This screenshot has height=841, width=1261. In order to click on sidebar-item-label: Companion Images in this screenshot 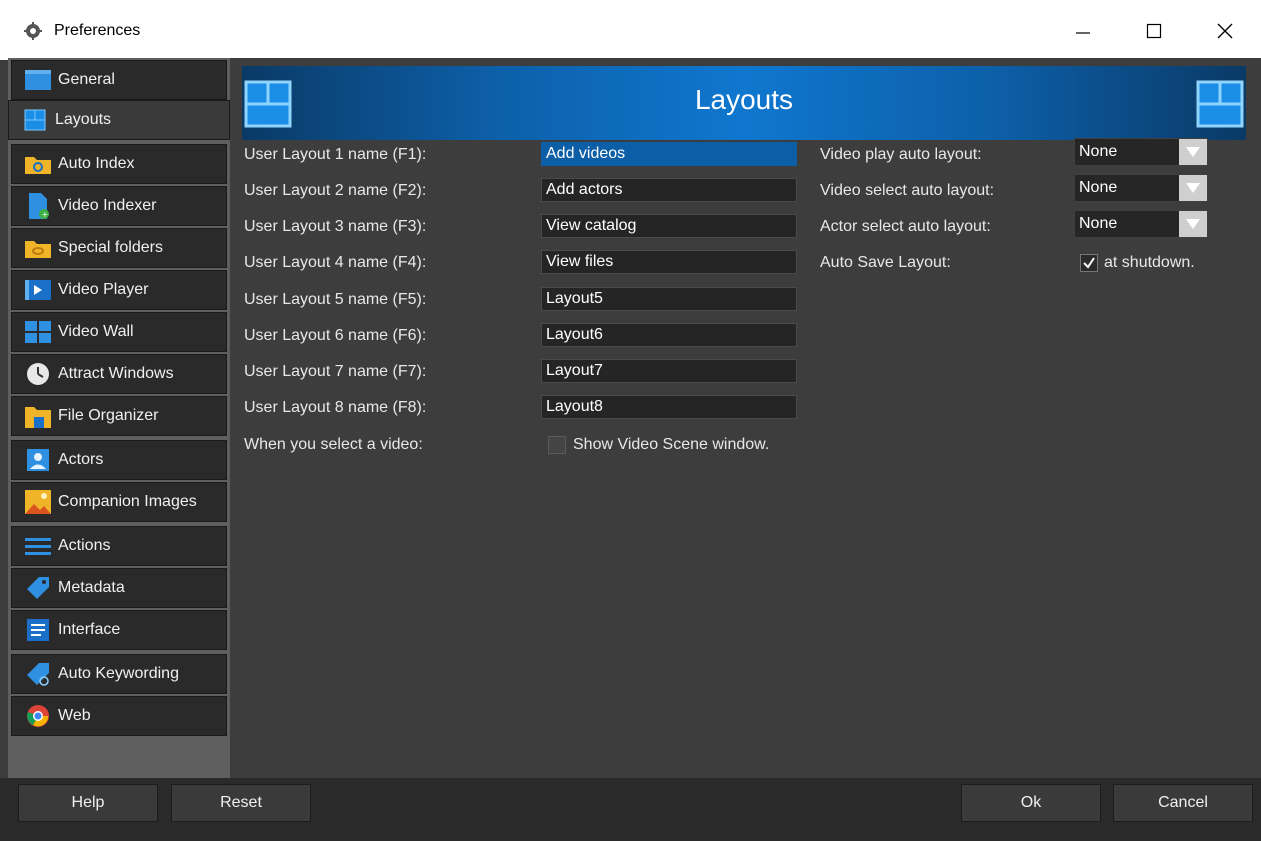, I will do `click(127, 501)`.